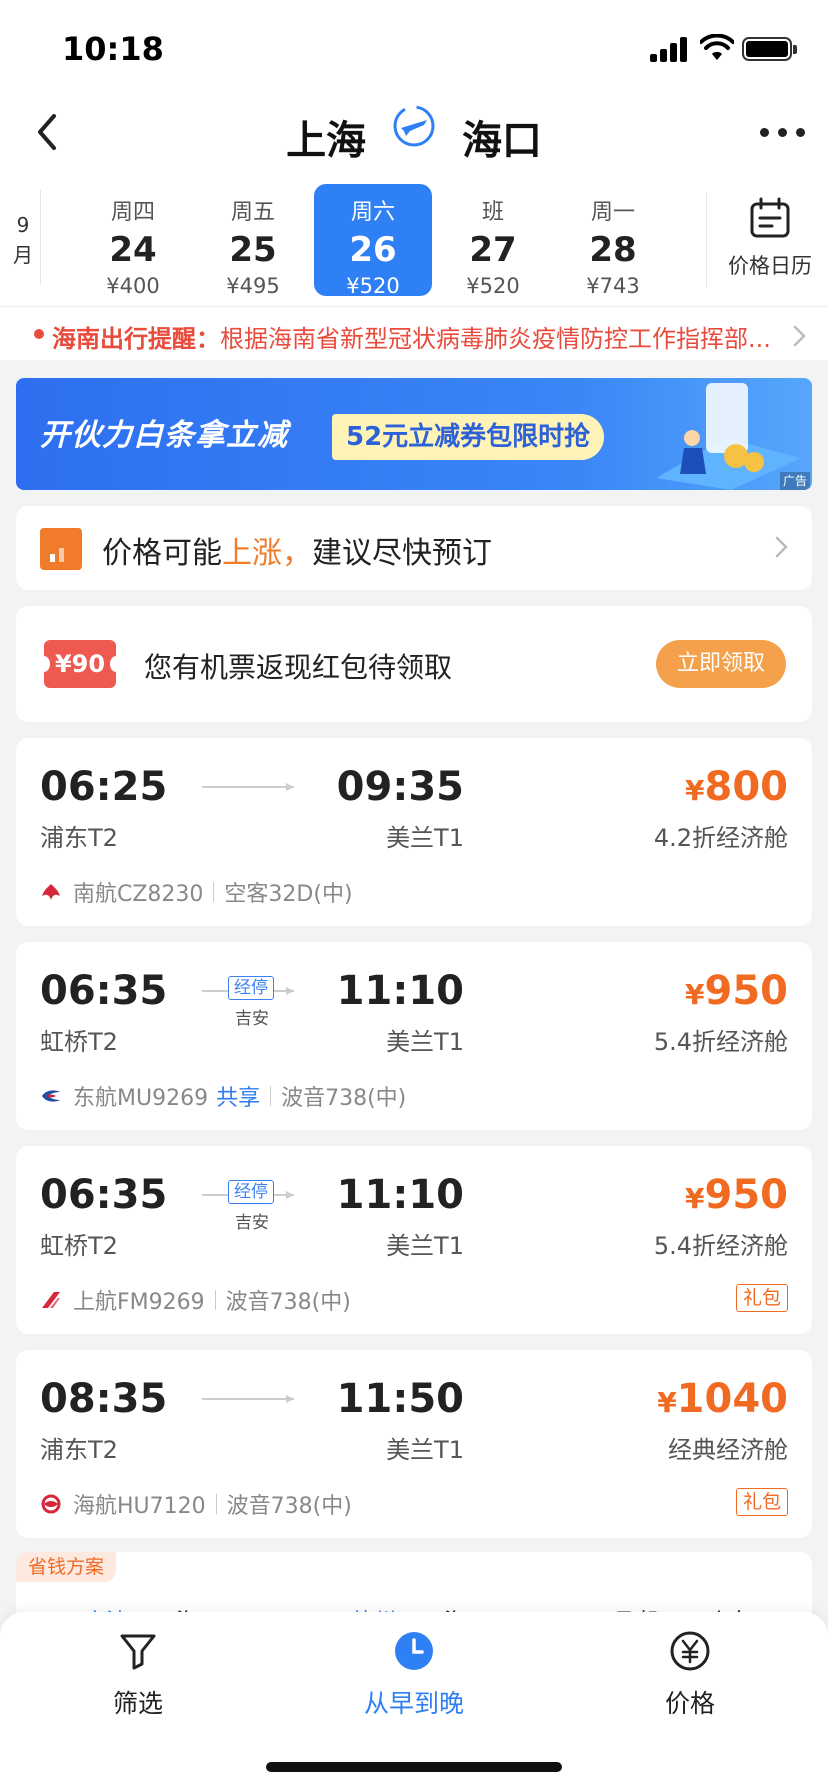 The image size is (828, 1792). What do you see at coordinates (795, 481) in the screenshot?
I see `ad-label: 广告` at bounding box center [795, 481].